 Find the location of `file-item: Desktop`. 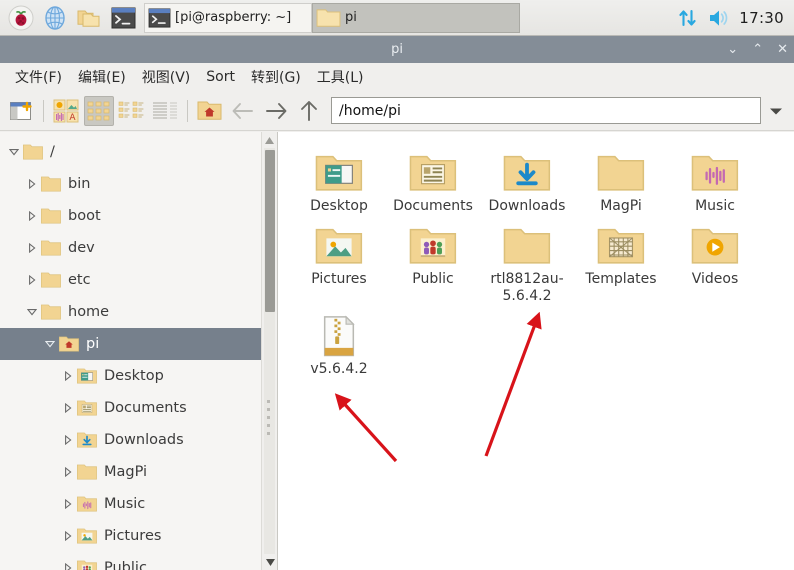

file-item: Desktop is located at coordinates (339, 178).